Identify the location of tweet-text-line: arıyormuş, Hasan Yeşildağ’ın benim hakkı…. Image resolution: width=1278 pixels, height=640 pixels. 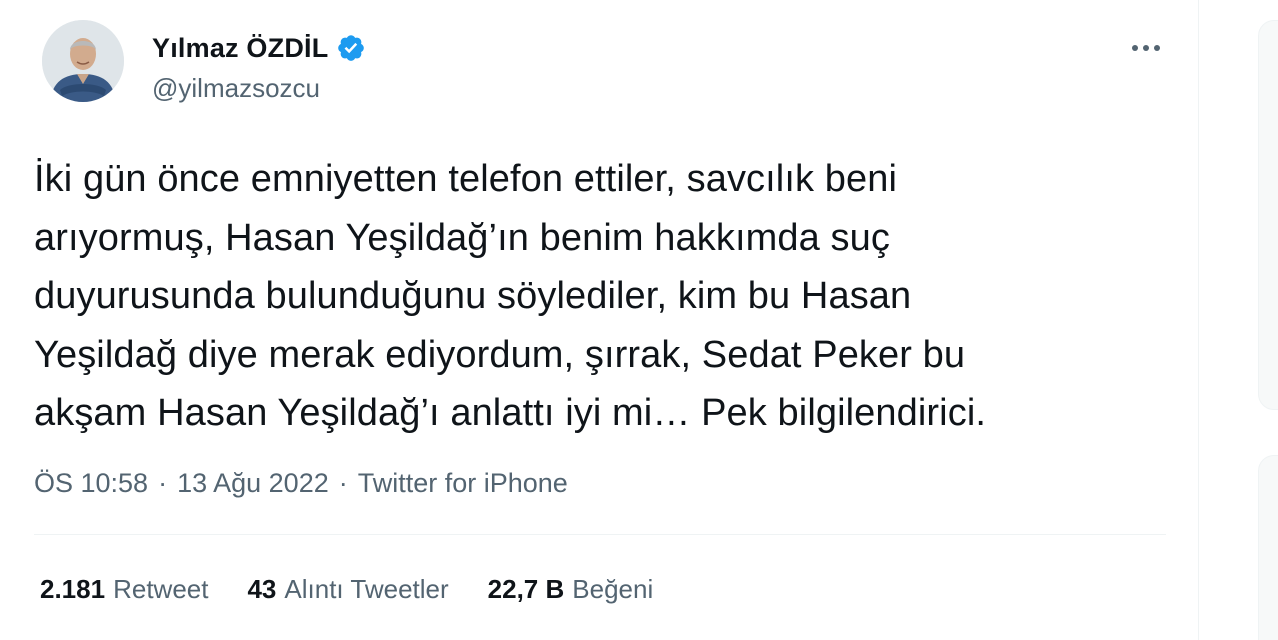
(462, 237).